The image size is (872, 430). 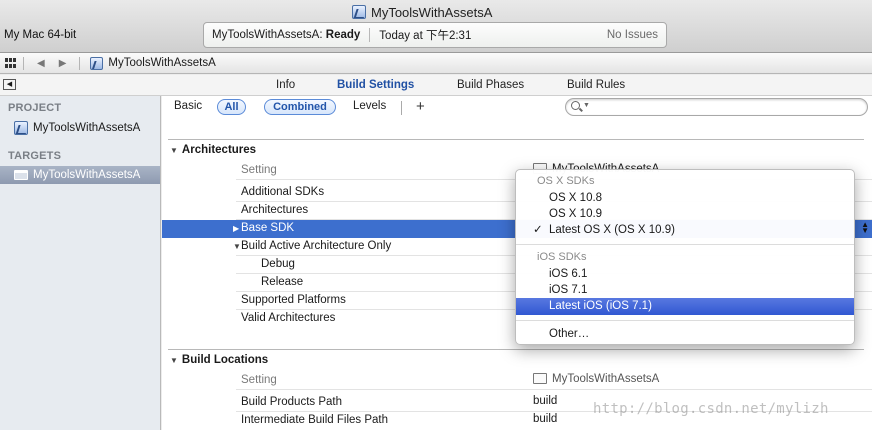 I want to click on menu-item-ios-7-1: iOS 7.1, so click(x=685, y=290).